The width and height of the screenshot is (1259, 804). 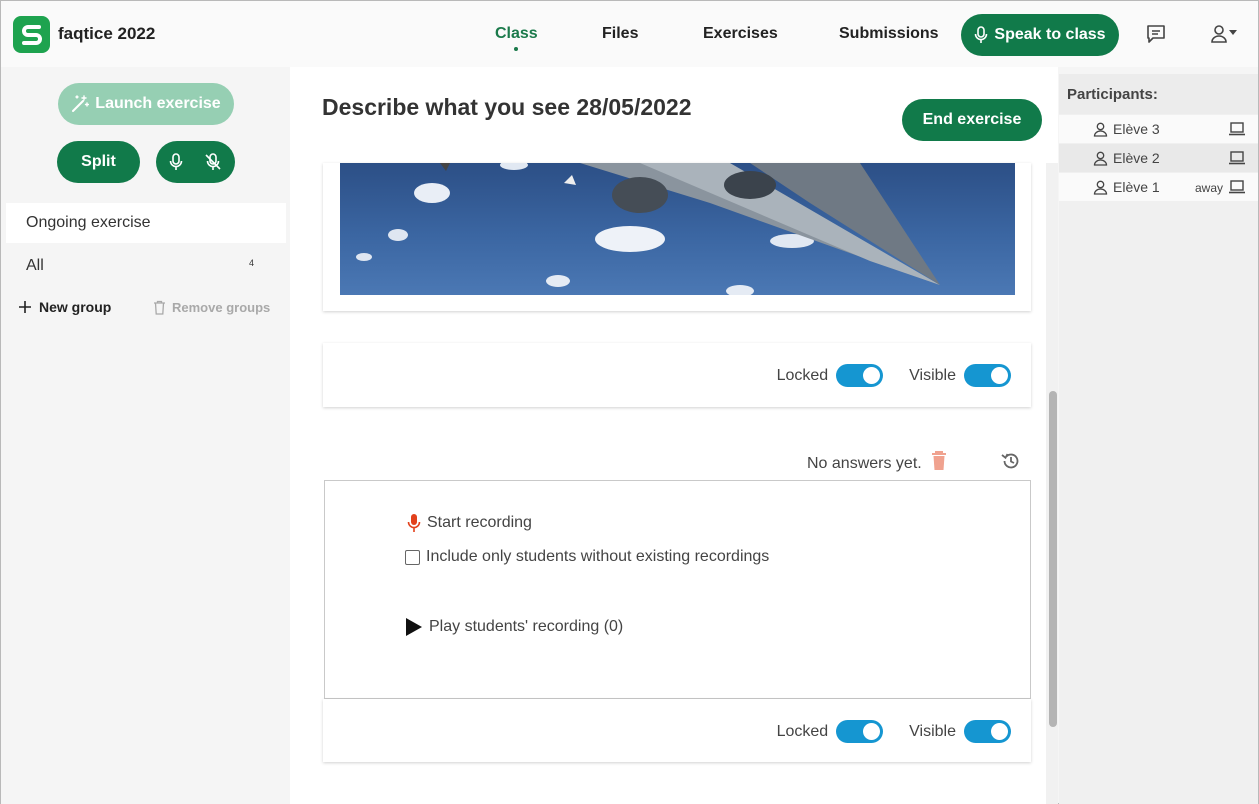 What do you see at coordinates (740, 34) in the screenshot?
I see `tab-exercises: Exercises` at bounding box center [740, 34].